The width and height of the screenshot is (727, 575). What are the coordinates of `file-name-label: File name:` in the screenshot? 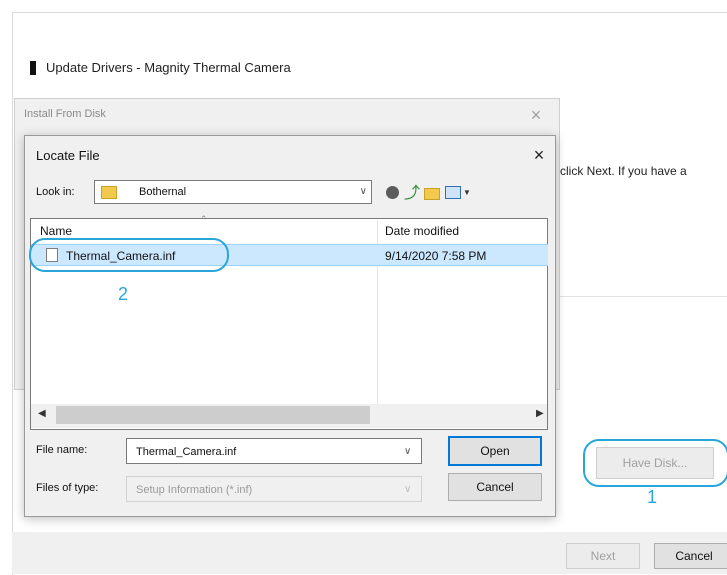 It's located at (62, 450).